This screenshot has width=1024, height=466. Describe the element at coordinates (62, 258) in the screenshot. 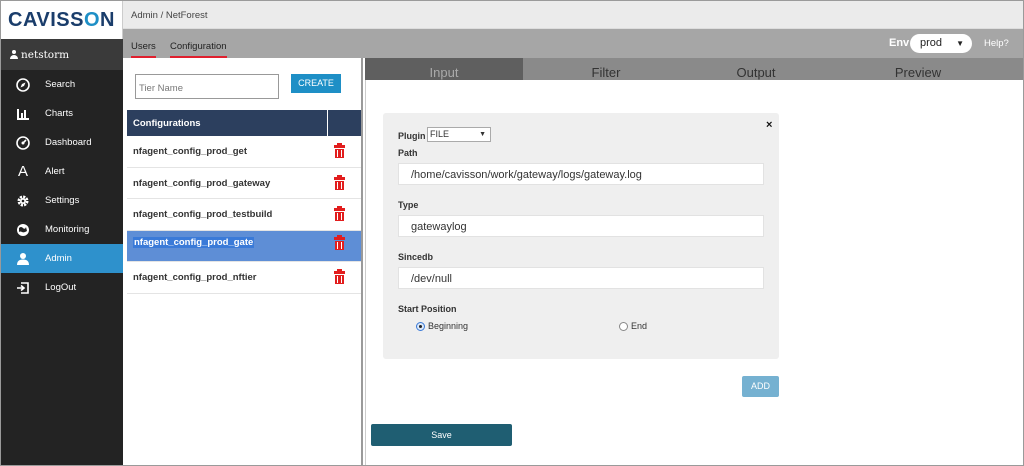

I see `sidebar-item-admin: Admin` at that location.